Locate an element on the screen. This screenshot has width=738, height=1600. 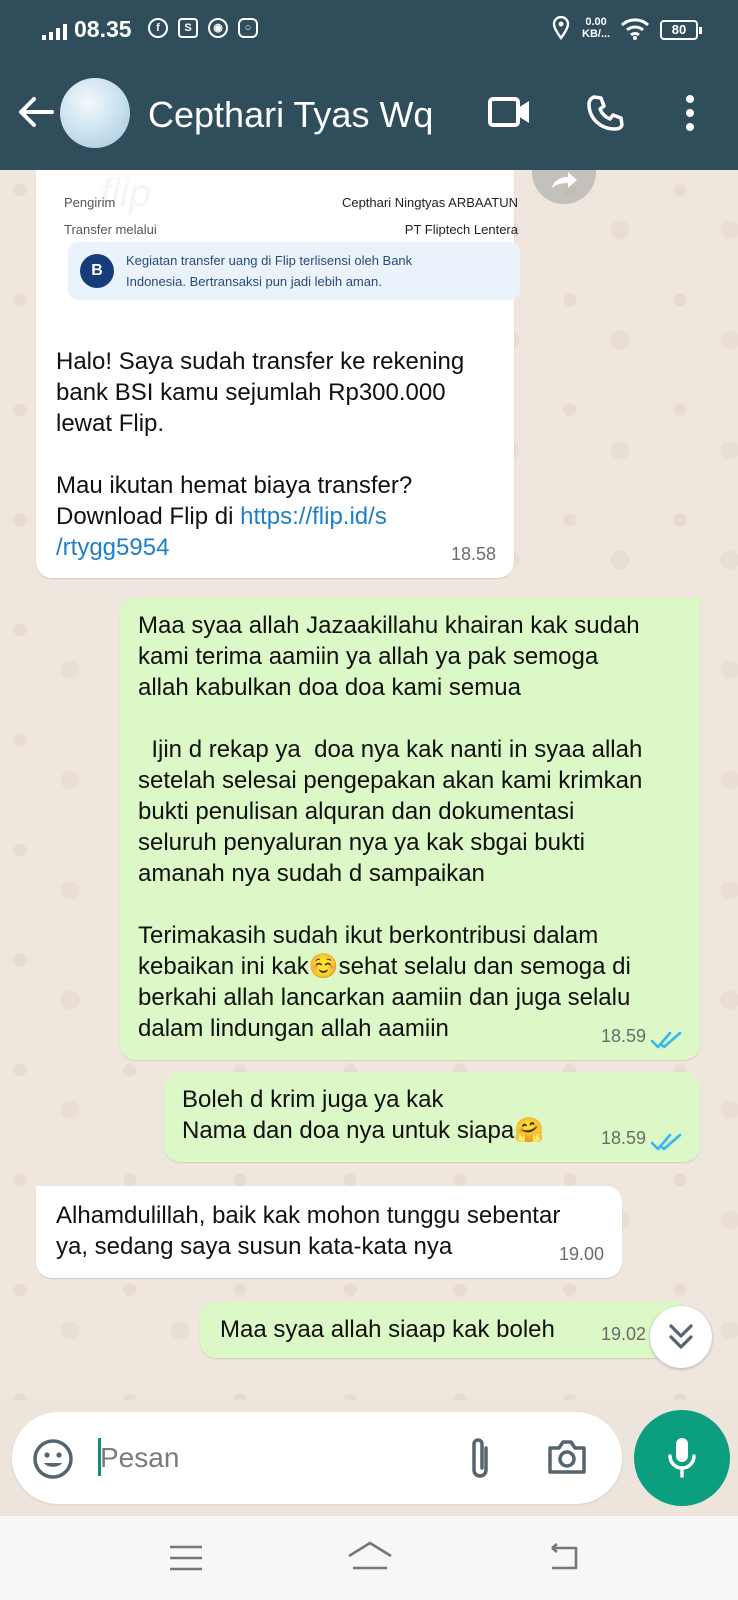
status-time: 08.35 is located at coordinates (103, 29).